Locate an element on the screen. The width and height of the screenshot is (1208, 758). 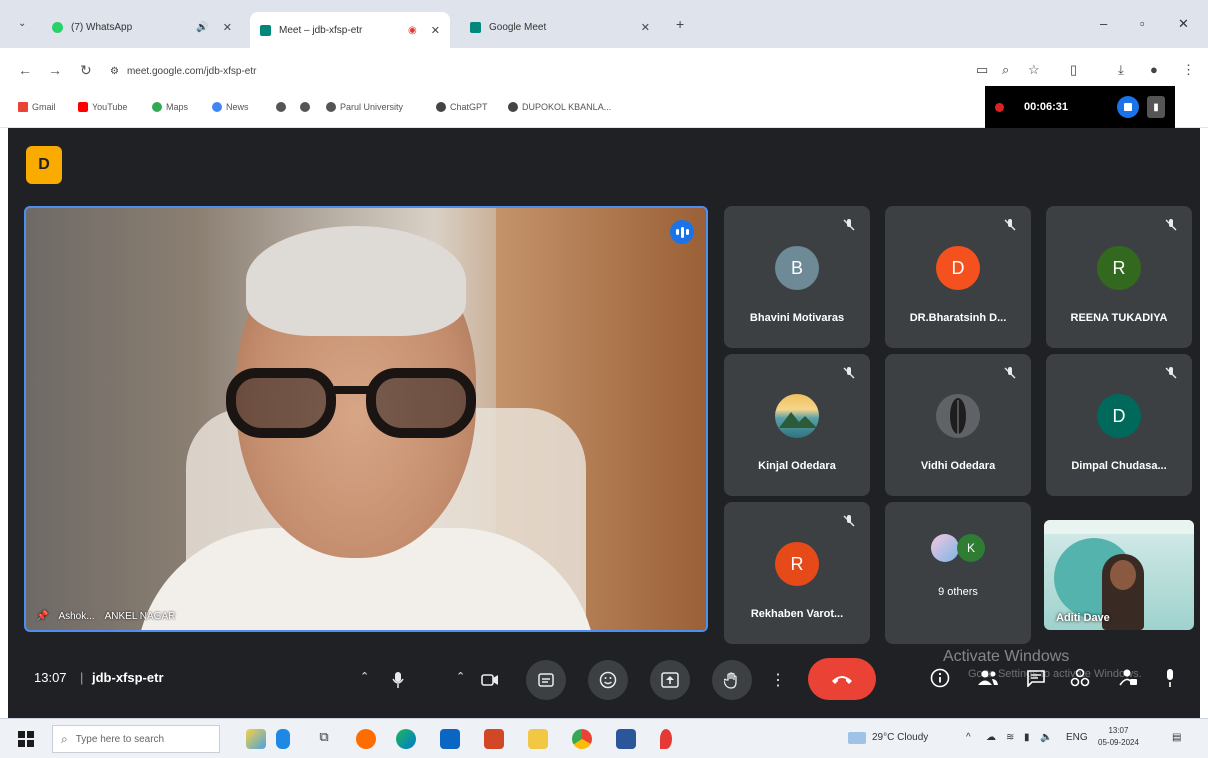
bookmark-gmail: Gmail is located at coordinates (37, 107).